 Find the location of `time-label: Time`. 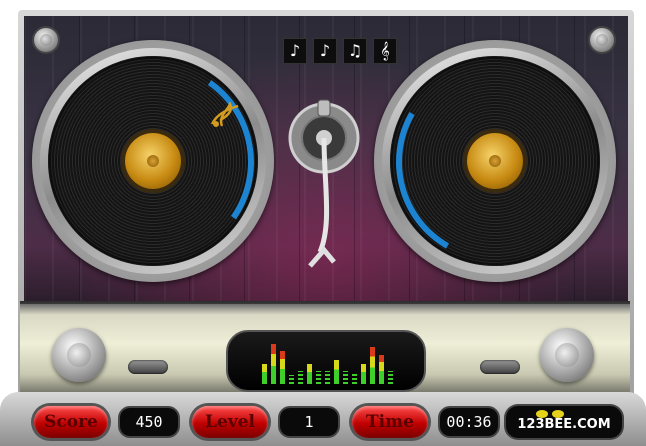

time-label: Time is located at coordinates (390, 422).